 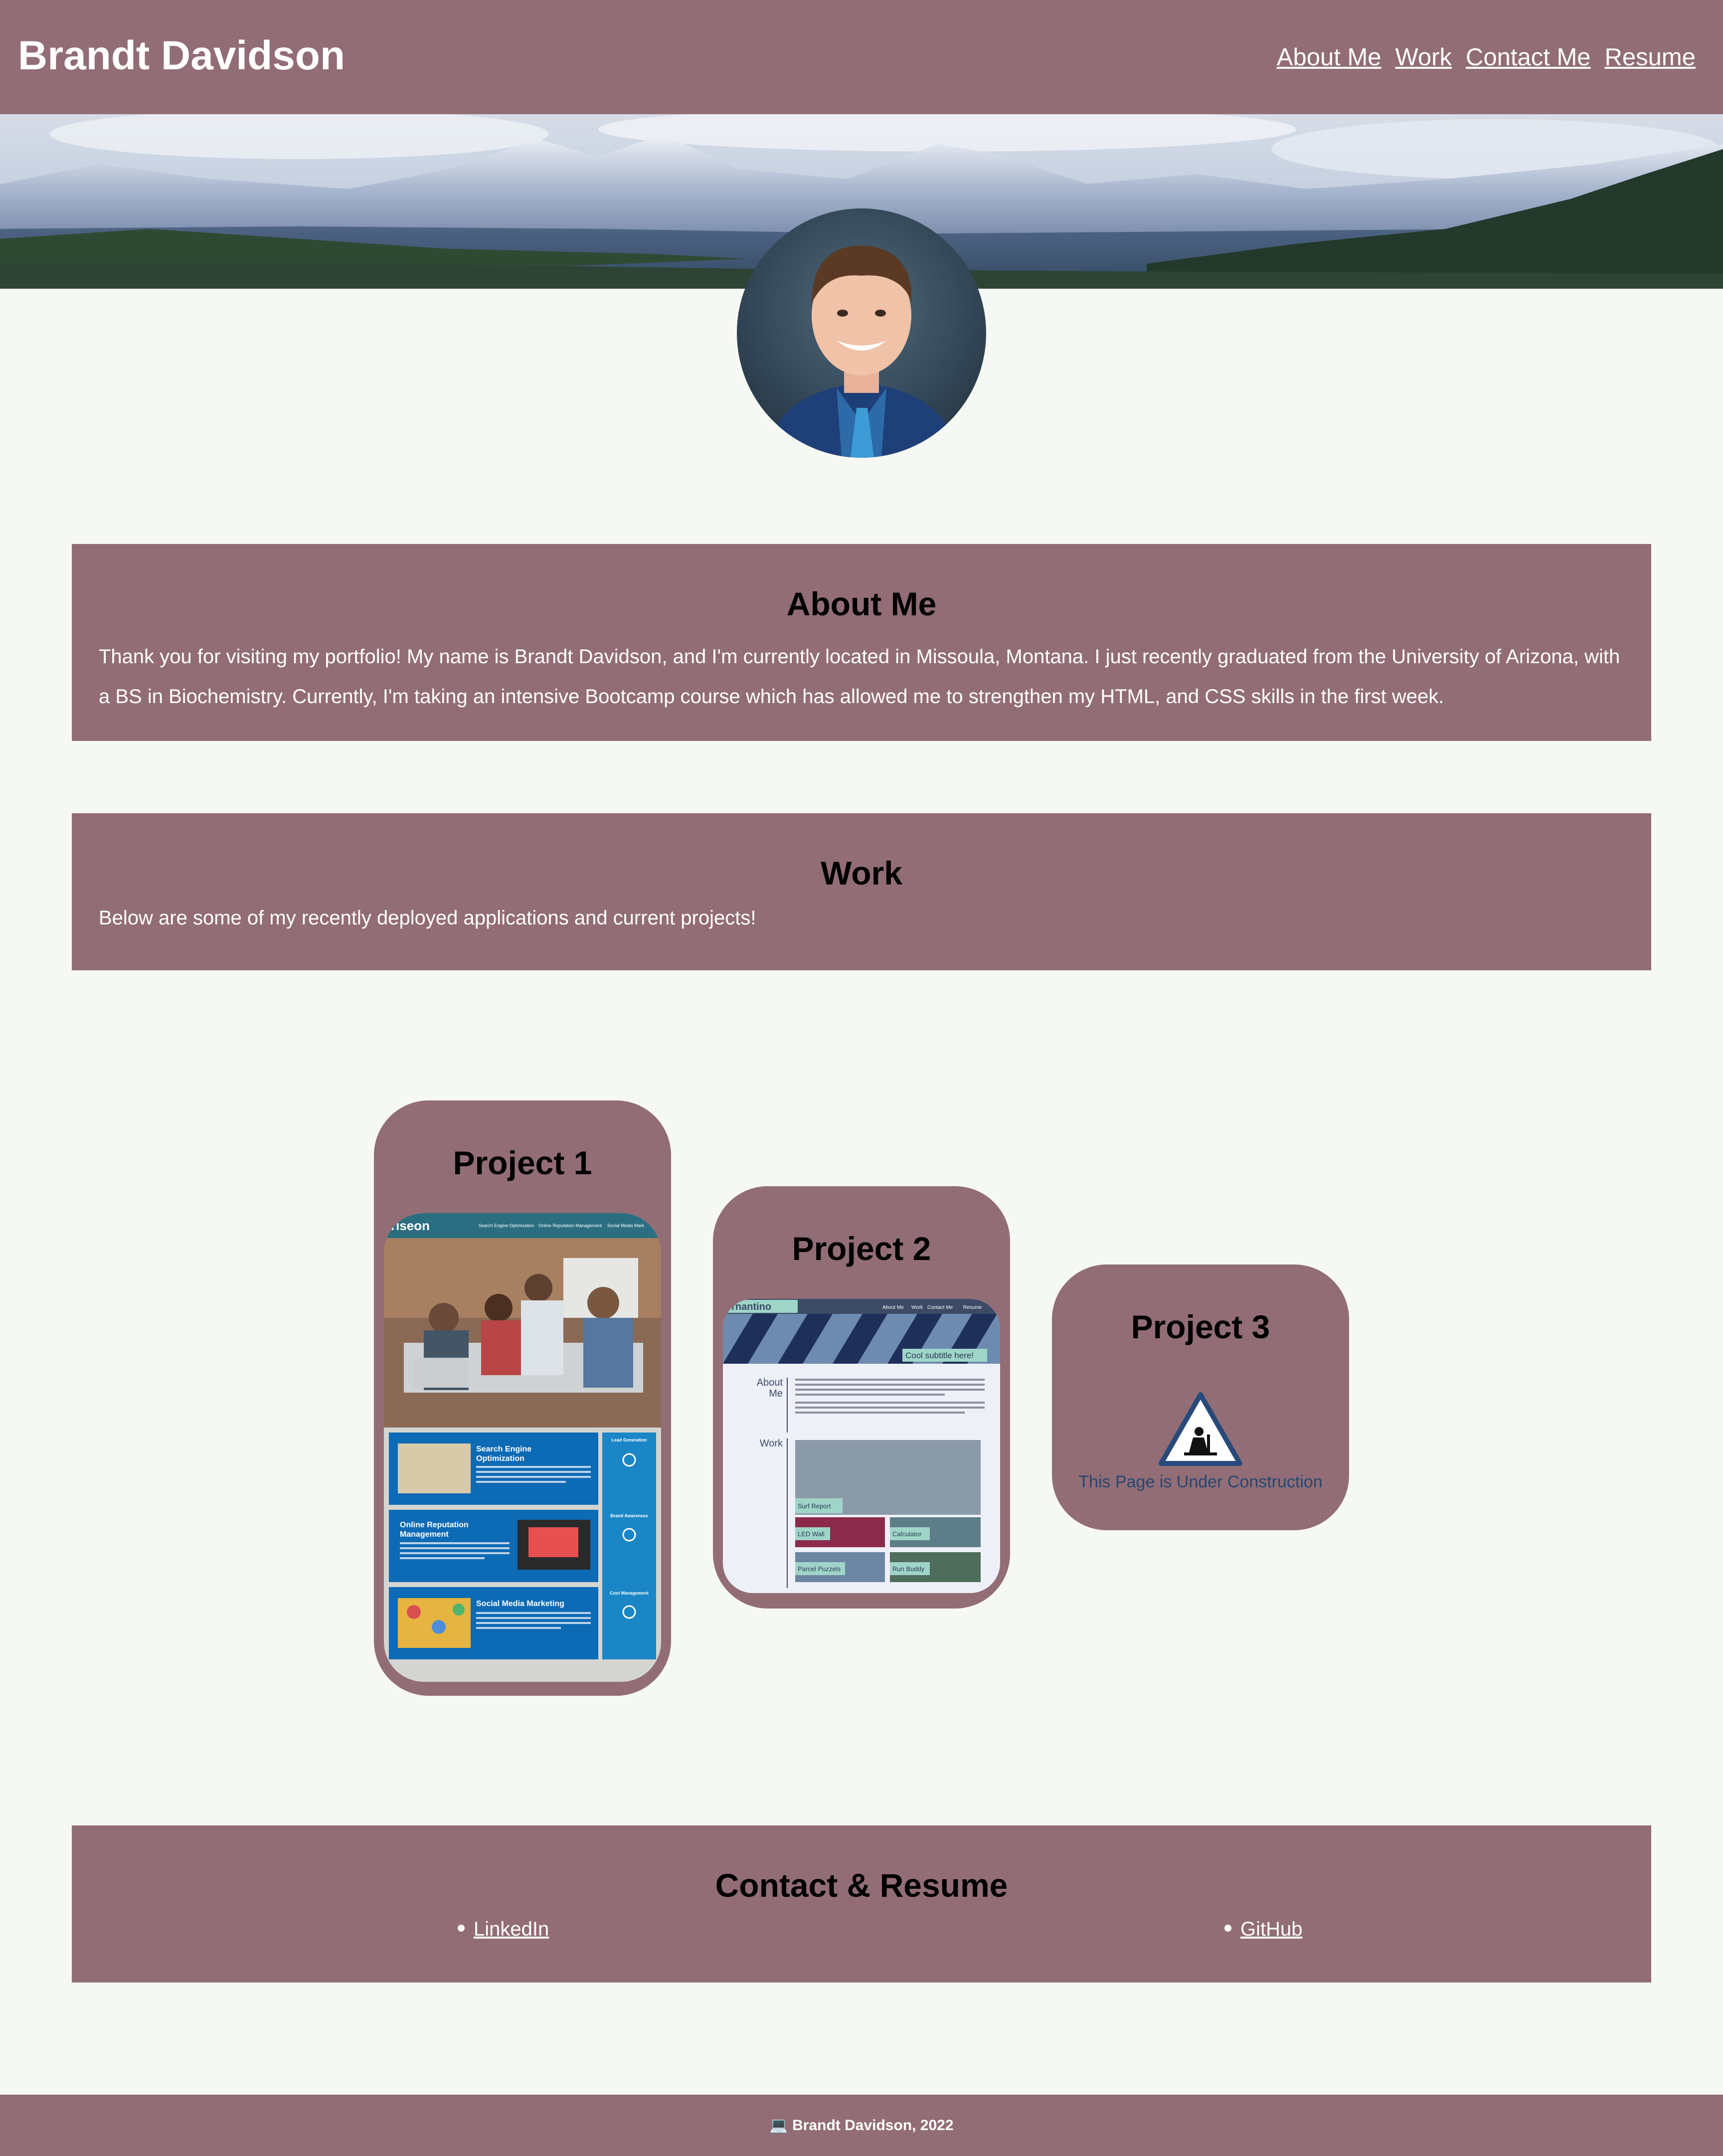 I want to click on svg-text: Me, so click(x=776, y=1393).